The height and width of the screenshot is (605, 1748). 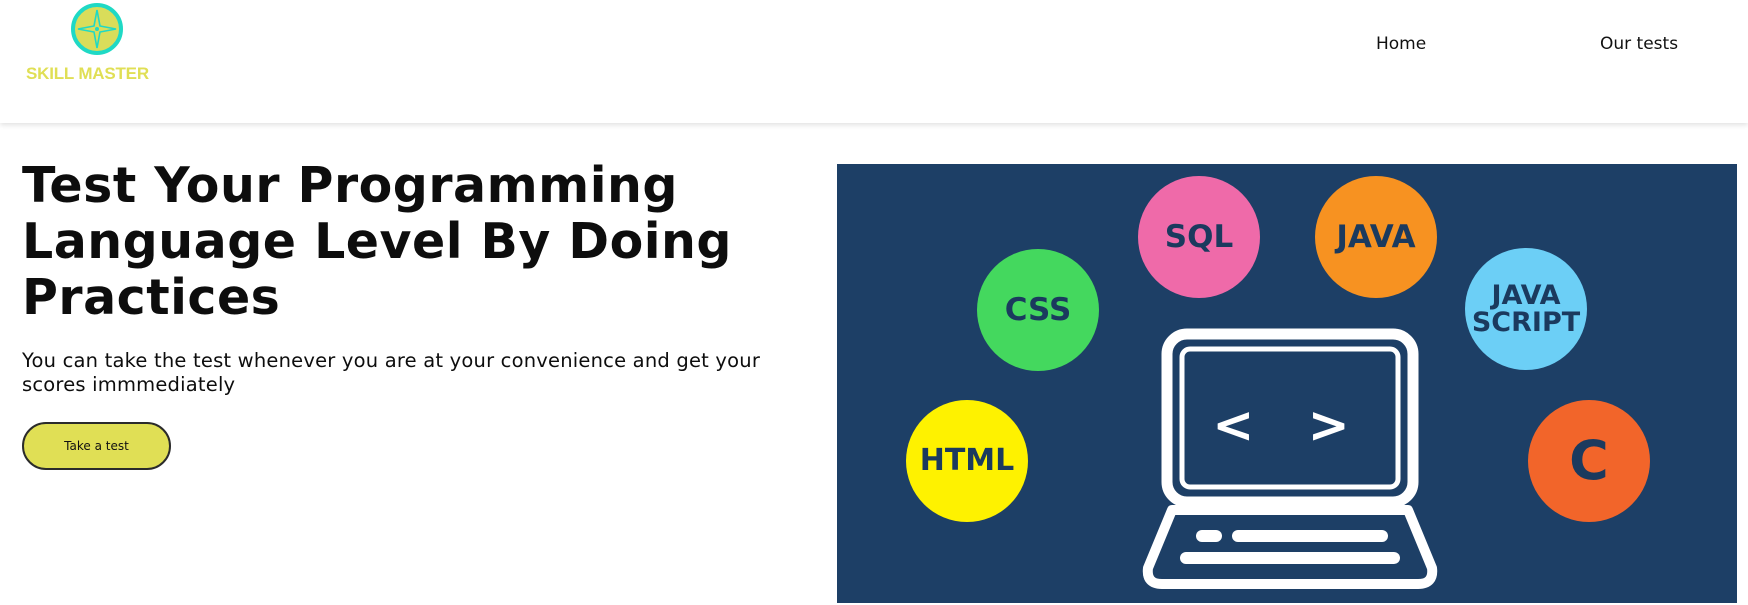 I want to click on sql-bubble: SQL, so click(x=1199, y=237).